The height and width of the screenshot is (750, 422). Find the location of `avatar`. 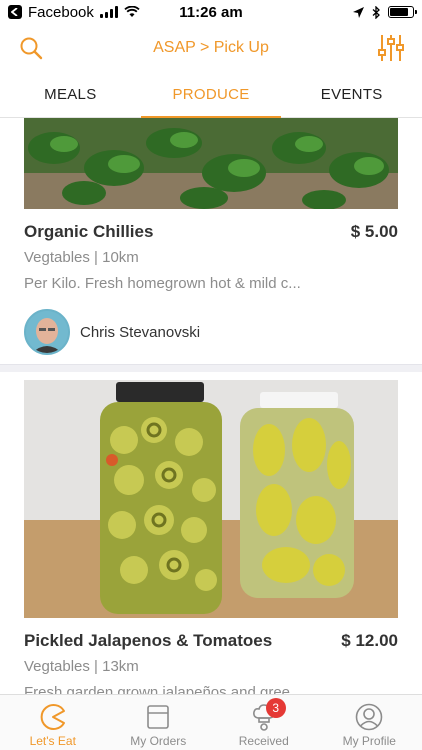

avatar is located at coordinates (47, 332).